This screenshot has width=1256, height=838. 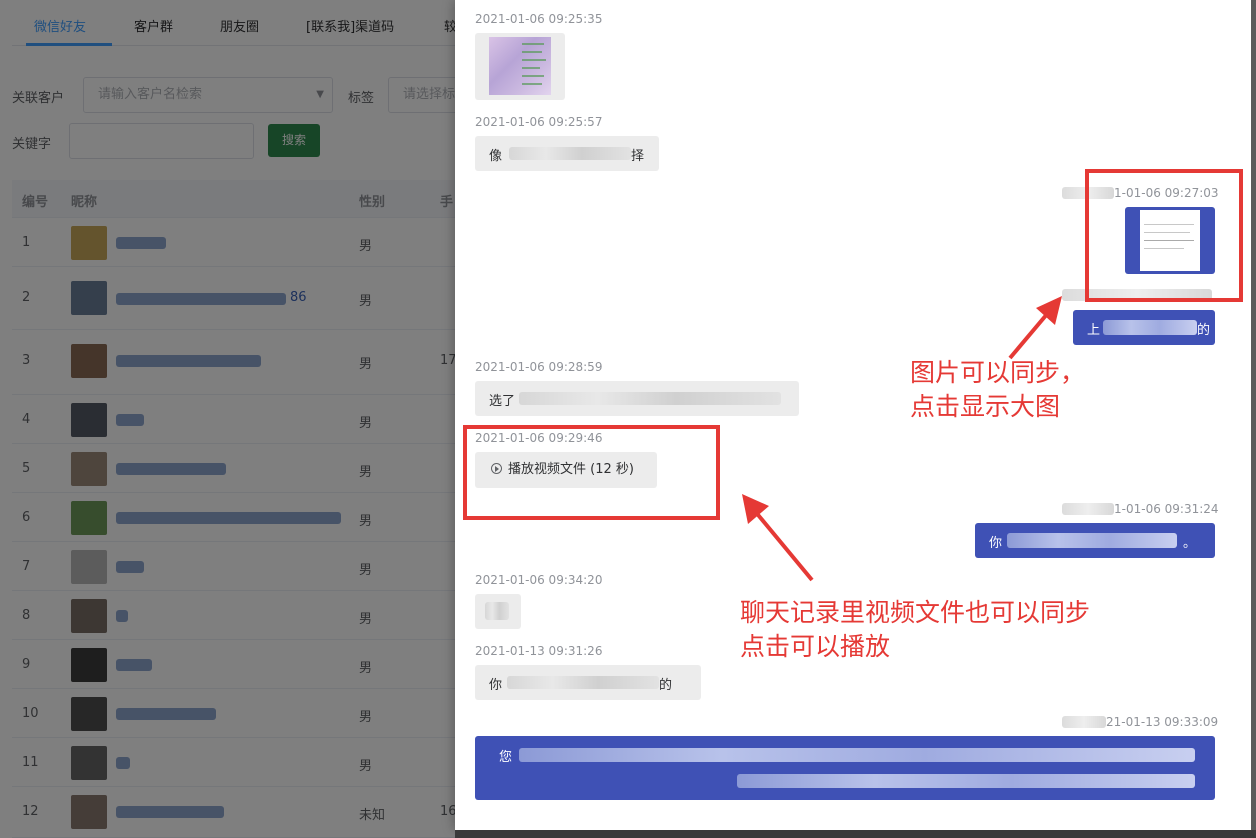 I want to click on incoming-text-message: 你 的, so click(x=588, y=682).